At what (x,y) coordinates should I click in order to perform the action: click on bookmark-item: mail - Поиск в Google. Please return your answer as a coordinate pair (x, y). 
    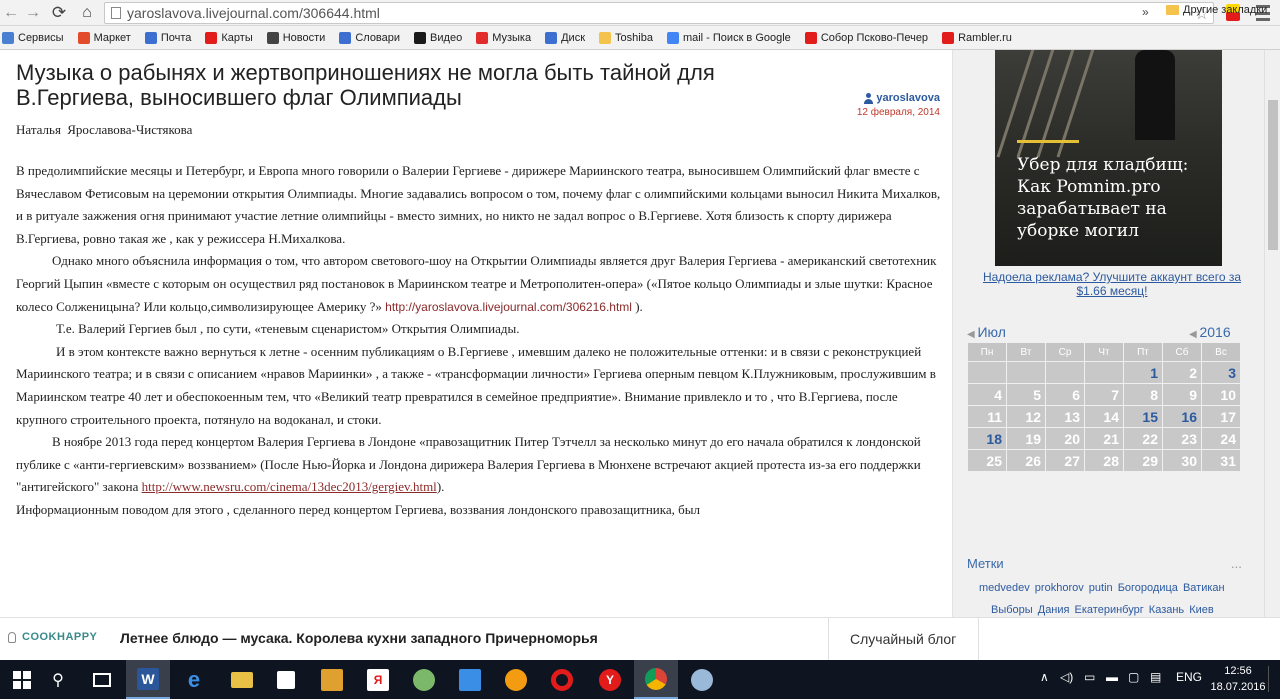
    Looking at the image, I should click on (728, 37).